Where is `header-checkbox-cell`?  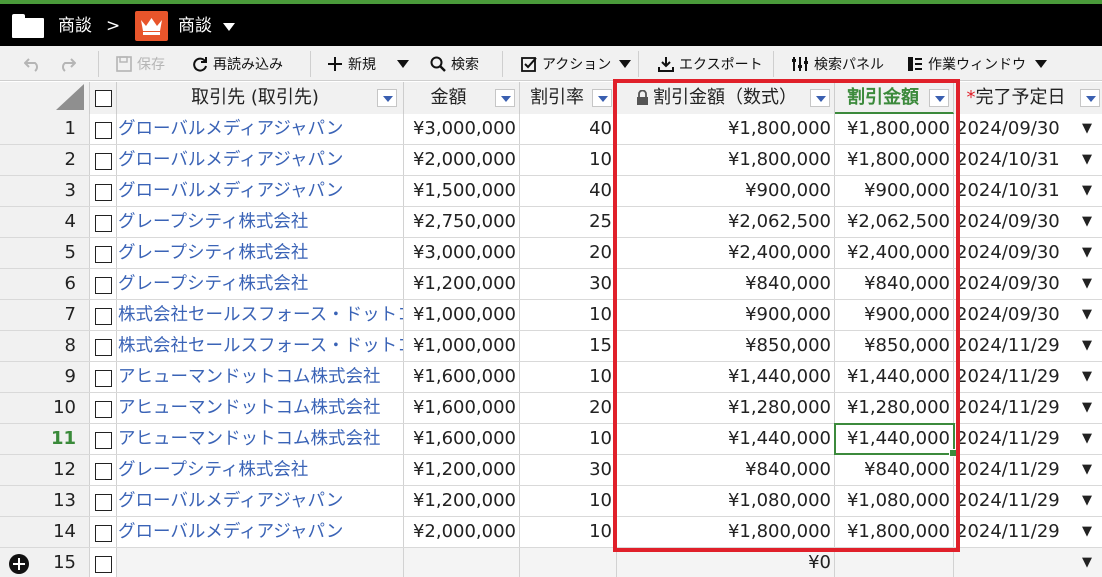
header-checkbox-cell is located at coordinates (103, 98).